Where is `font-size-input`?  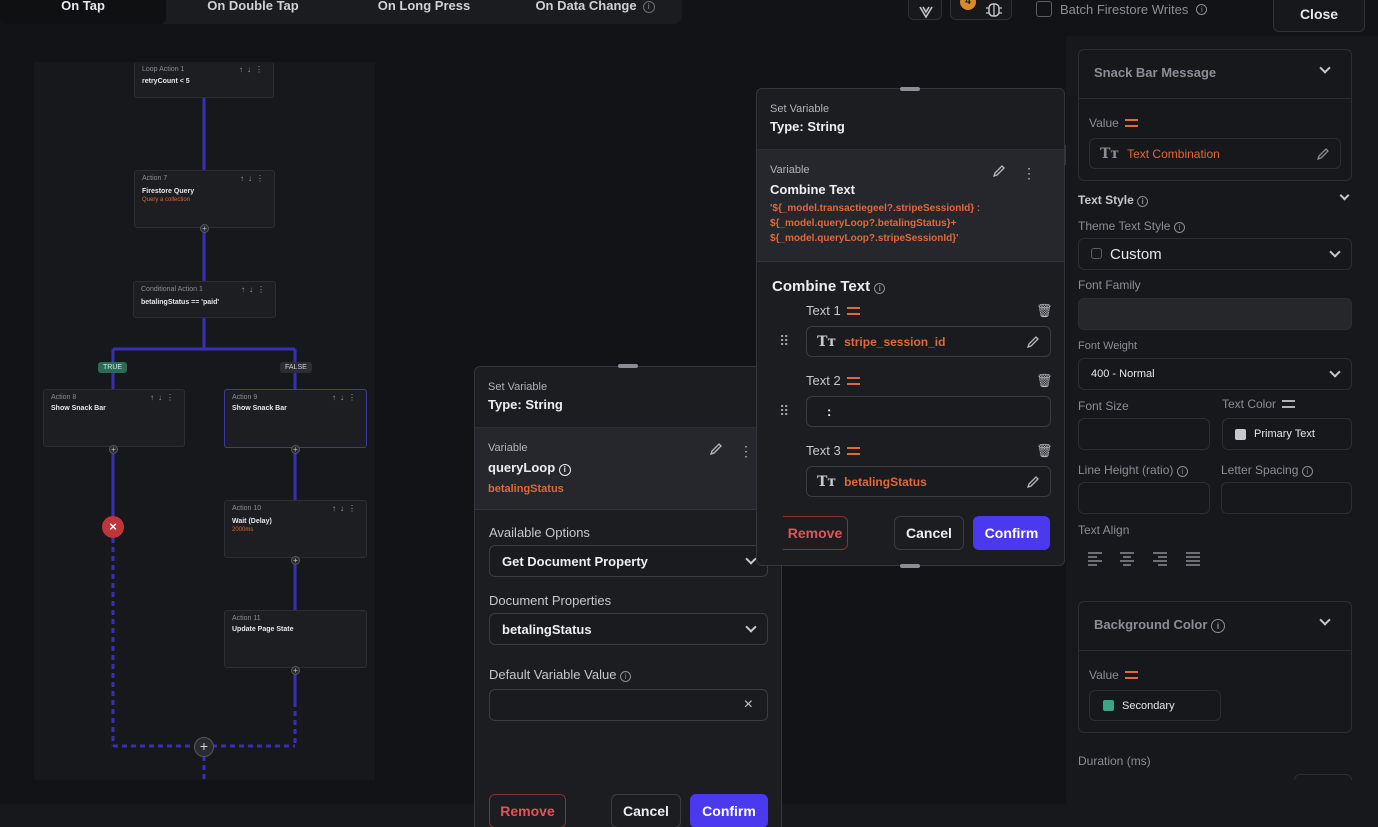
font-size-input is located at coordinates (1144, 434).